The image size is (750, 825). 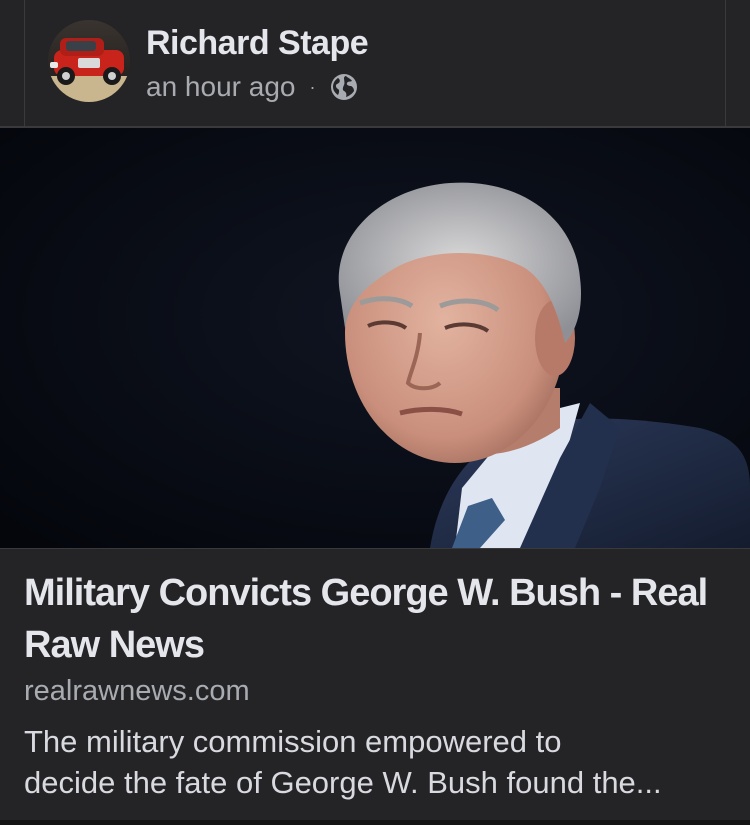 I want to click on avatar, so click(x=89, y=61).